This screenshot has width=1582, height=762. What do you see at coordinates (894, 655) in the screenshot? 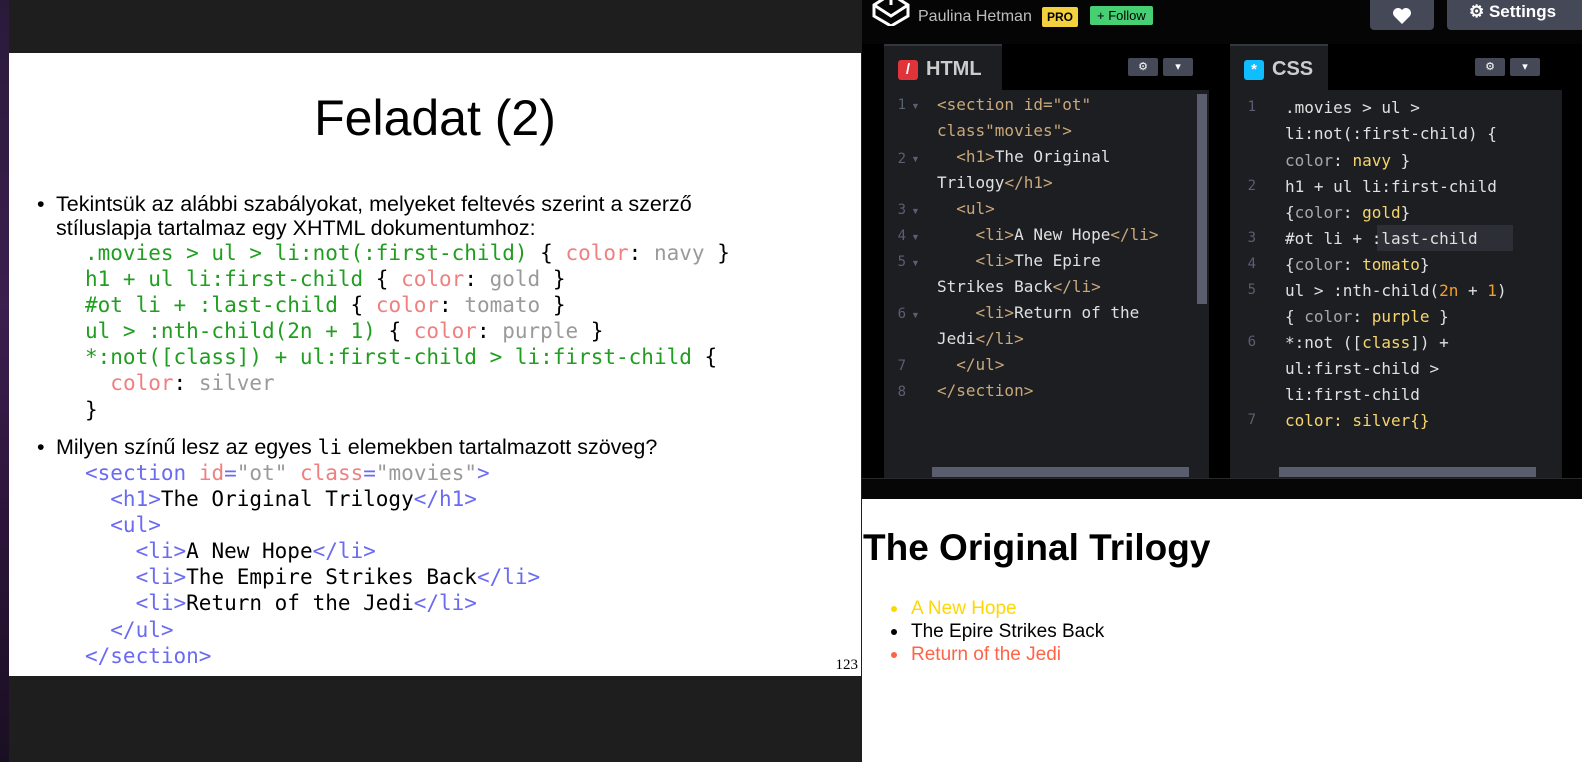
I see `list-bullet` at bounding box center [894, 655].